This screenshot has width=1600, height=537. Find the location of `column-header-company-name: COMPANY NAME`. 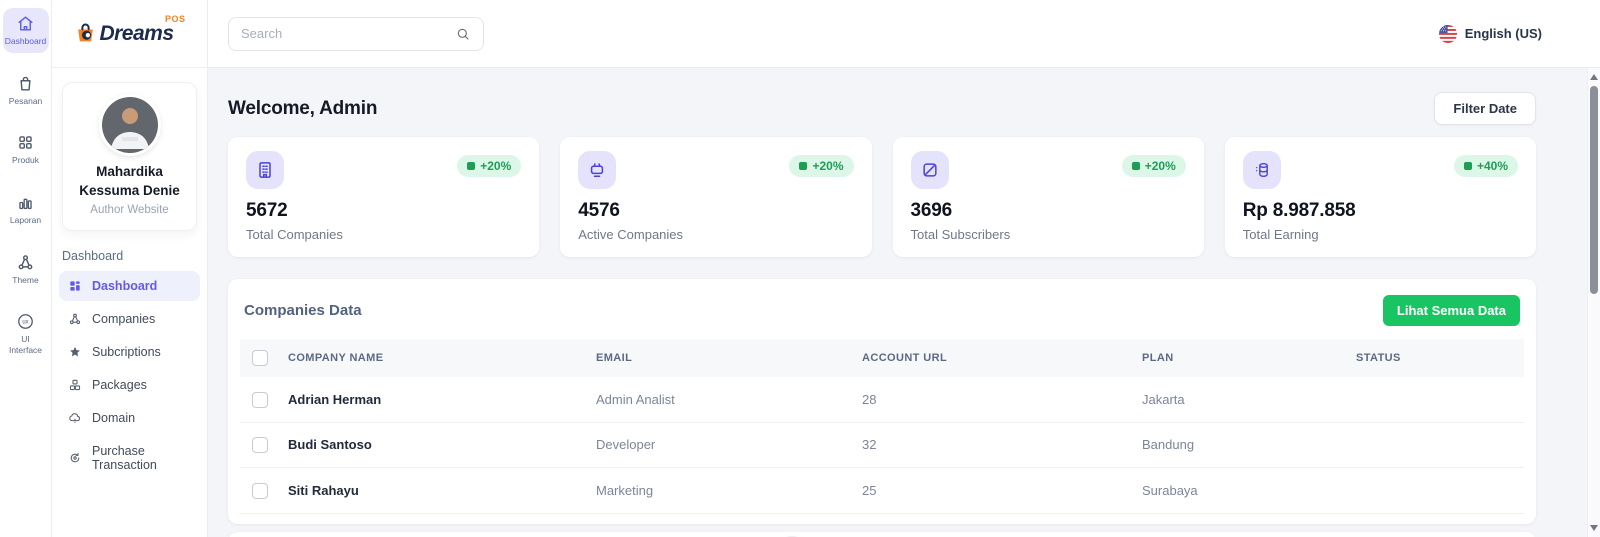

column-header-company-name: COMPANY NAME is located at coordinates (336, 358).